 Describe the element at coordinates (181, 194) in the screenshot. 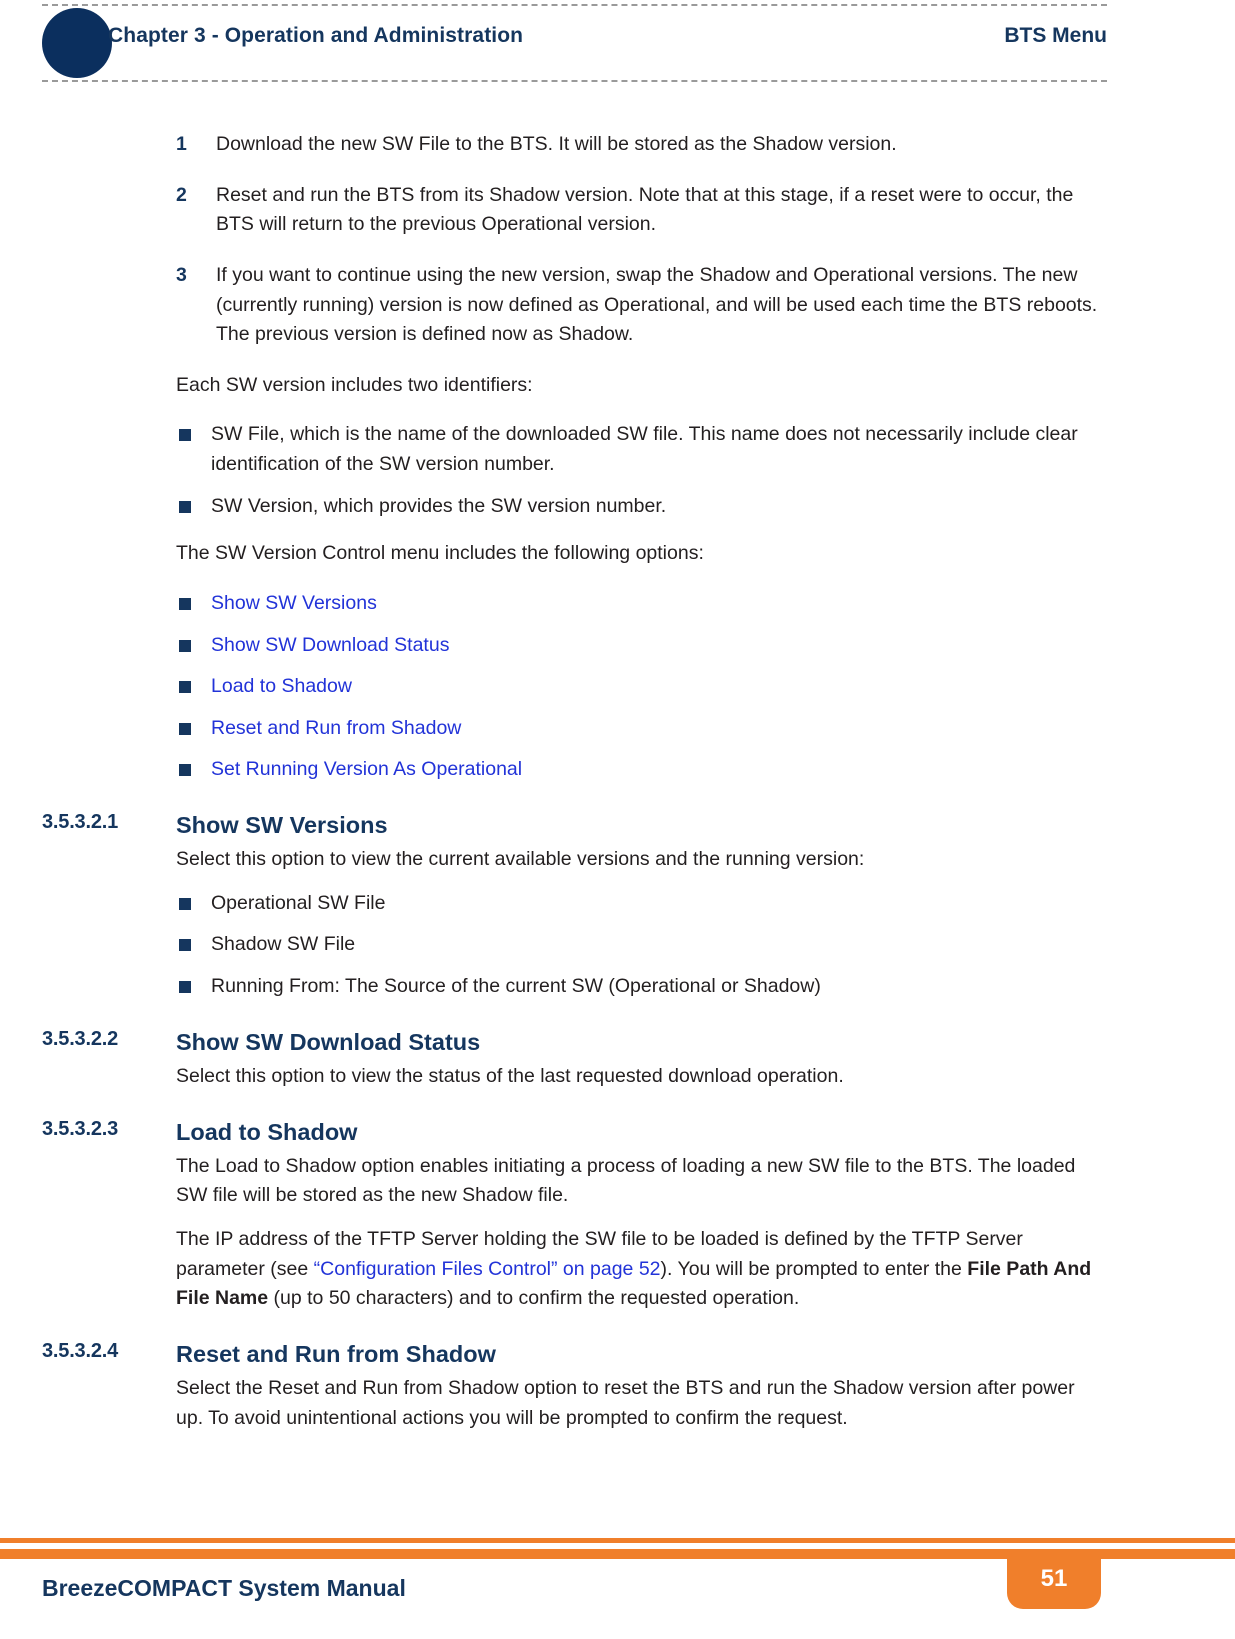

I see `step-number: 2` at that location.